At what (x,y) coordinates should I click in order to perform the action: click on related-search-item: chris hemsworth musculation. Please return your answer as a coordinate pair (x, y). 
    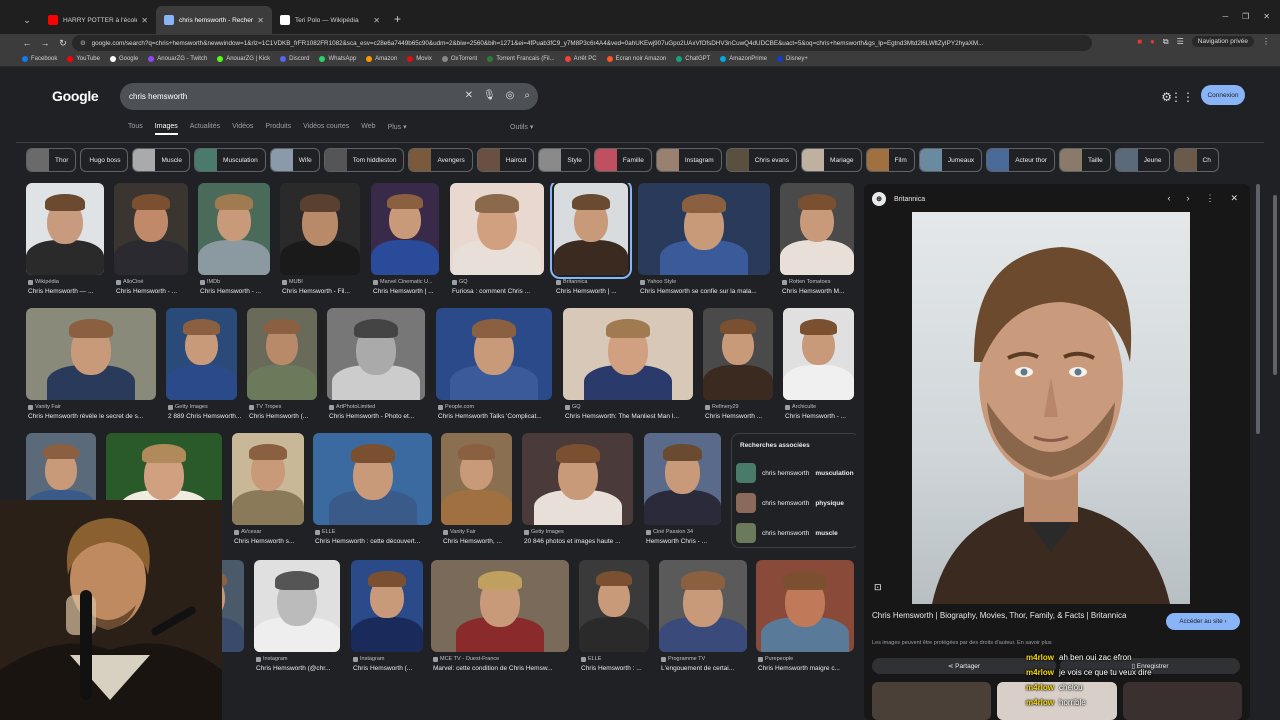
    Looking at the image, I should click on (796, 473).